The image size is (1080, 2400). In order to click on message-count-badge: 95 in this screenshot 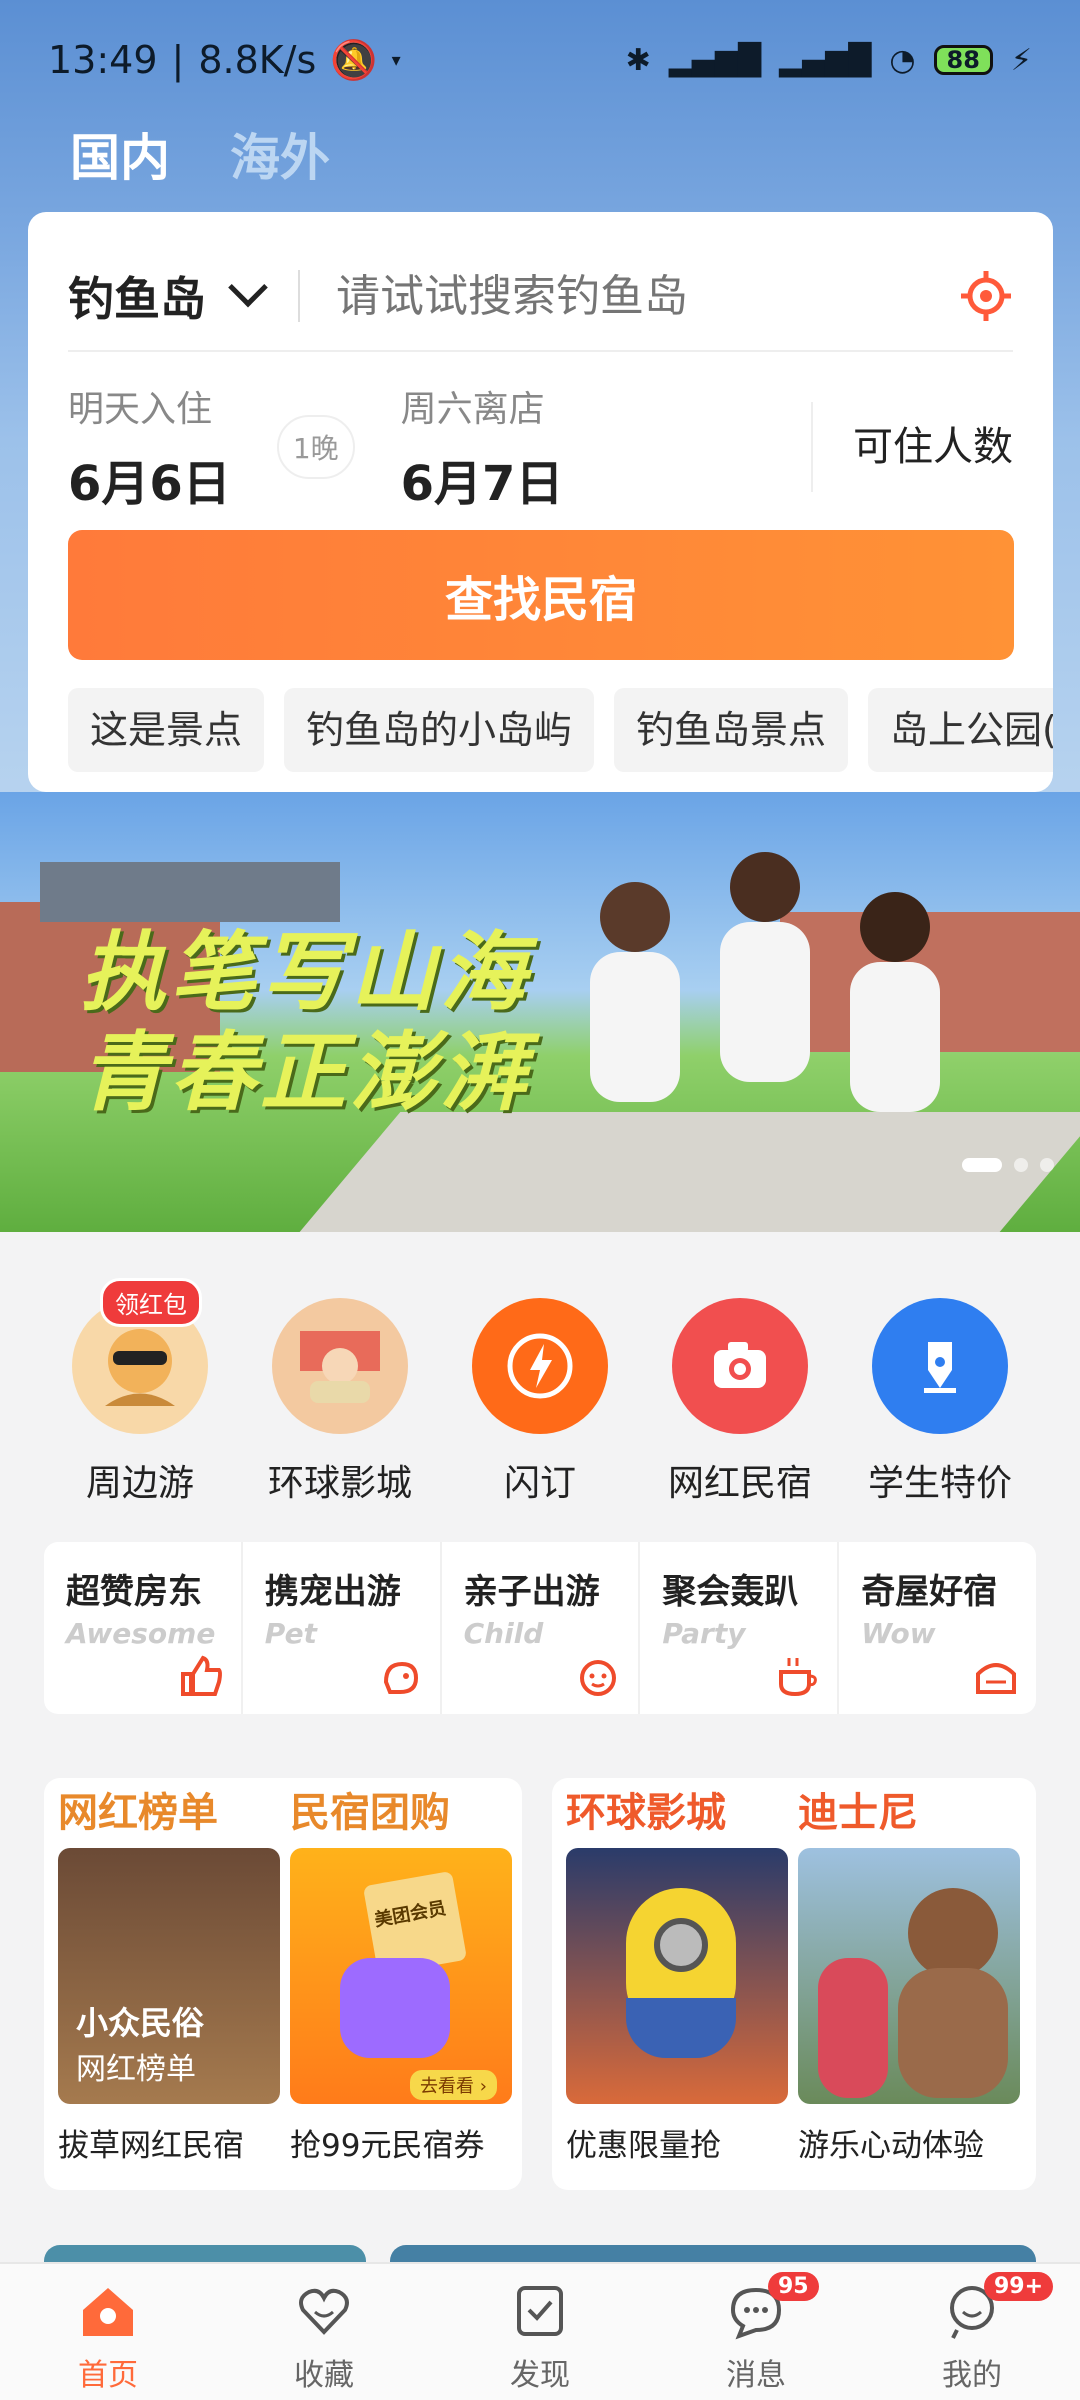, I will do `click(793, 2286)`.